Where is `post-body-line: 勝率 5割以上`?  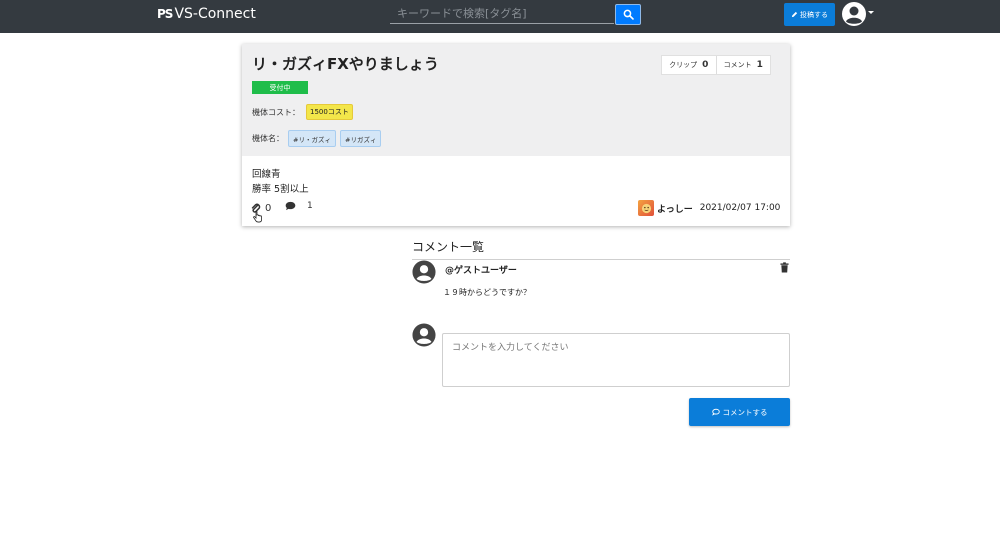 post-body-line: 勝率 5割以上 is located at coordinates (280, 189).